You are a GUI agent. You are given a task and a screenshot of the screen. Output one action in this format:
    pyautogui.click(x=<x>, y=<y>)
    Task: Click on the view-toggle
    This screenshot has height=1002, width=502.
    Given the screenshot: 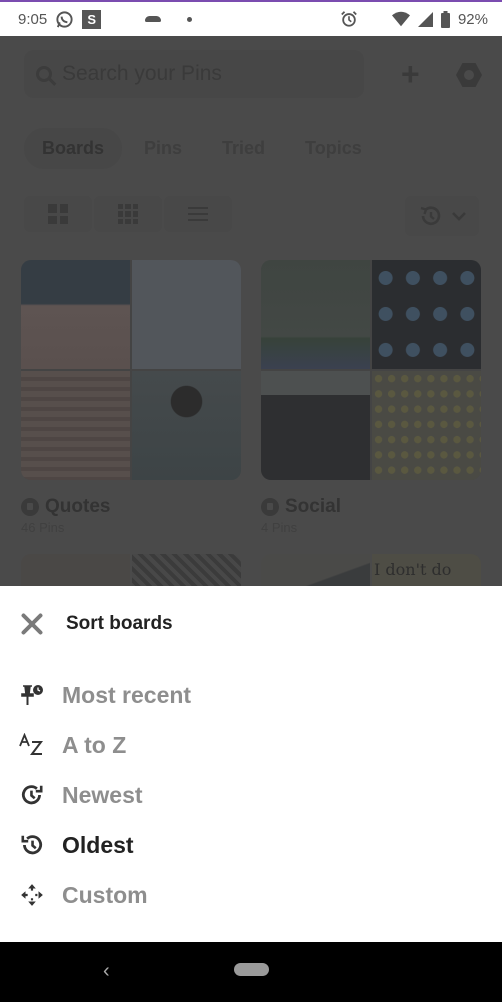 What is the action you would take?
    pyautogui.click(x=129, y=214)
    